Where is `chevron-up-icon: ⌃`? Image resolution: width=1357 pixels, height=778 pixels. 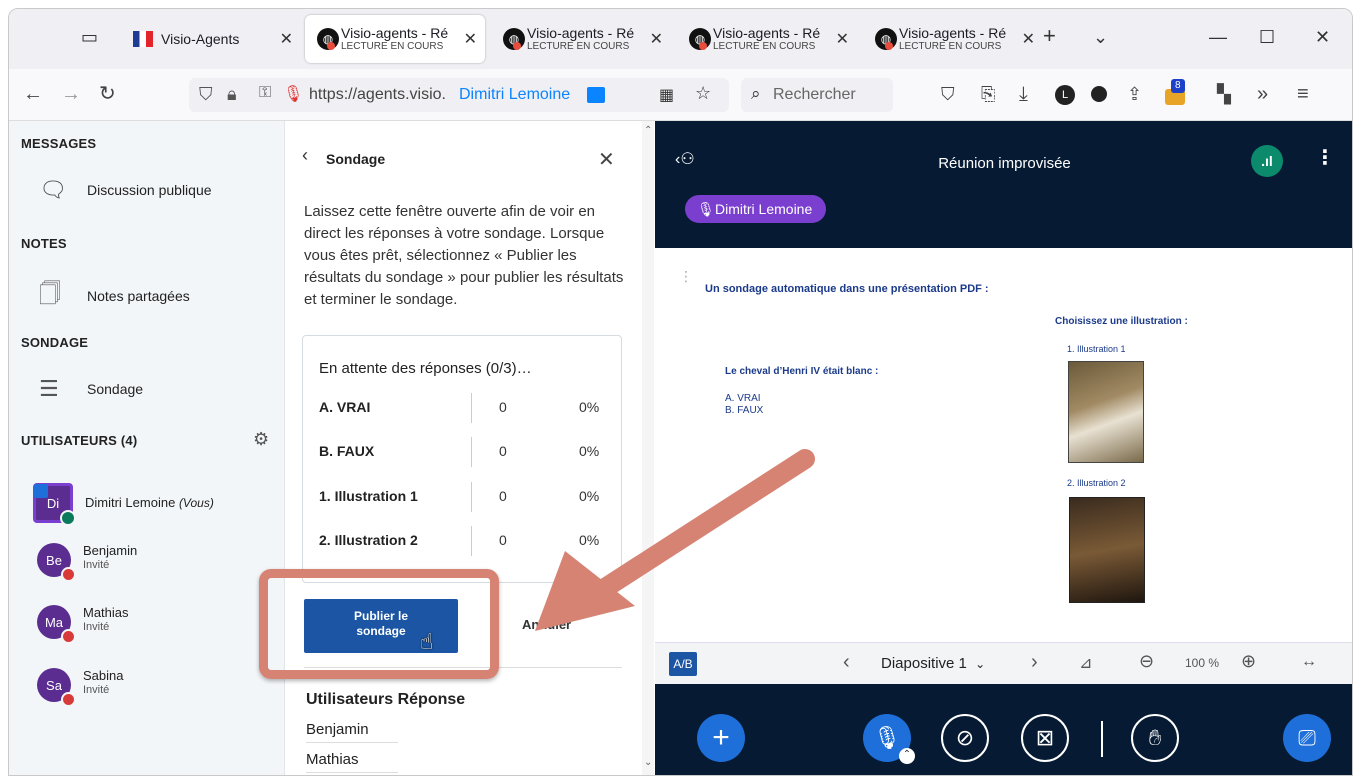 chevron-up-icon: ⌃ is located at coordinates (907, 756).